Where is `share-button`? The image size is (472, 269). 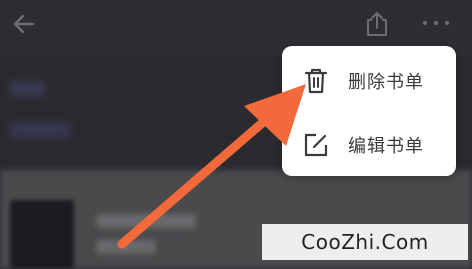 share-button is located at coordinates (377, 24).